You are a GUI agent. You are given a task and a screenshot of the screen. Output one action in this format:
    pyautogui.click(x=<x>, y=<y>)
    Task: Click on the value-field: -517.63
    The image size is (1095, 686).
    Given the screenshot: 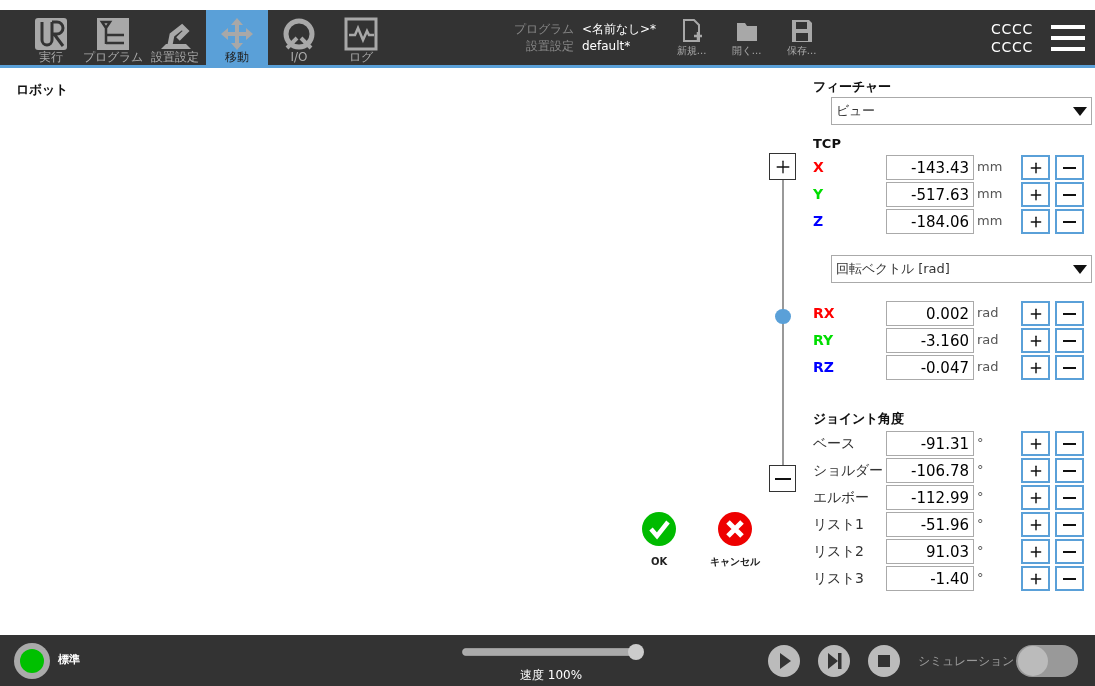 What is the action you would take?
    pyautogui.click(x=930, y=194)
    